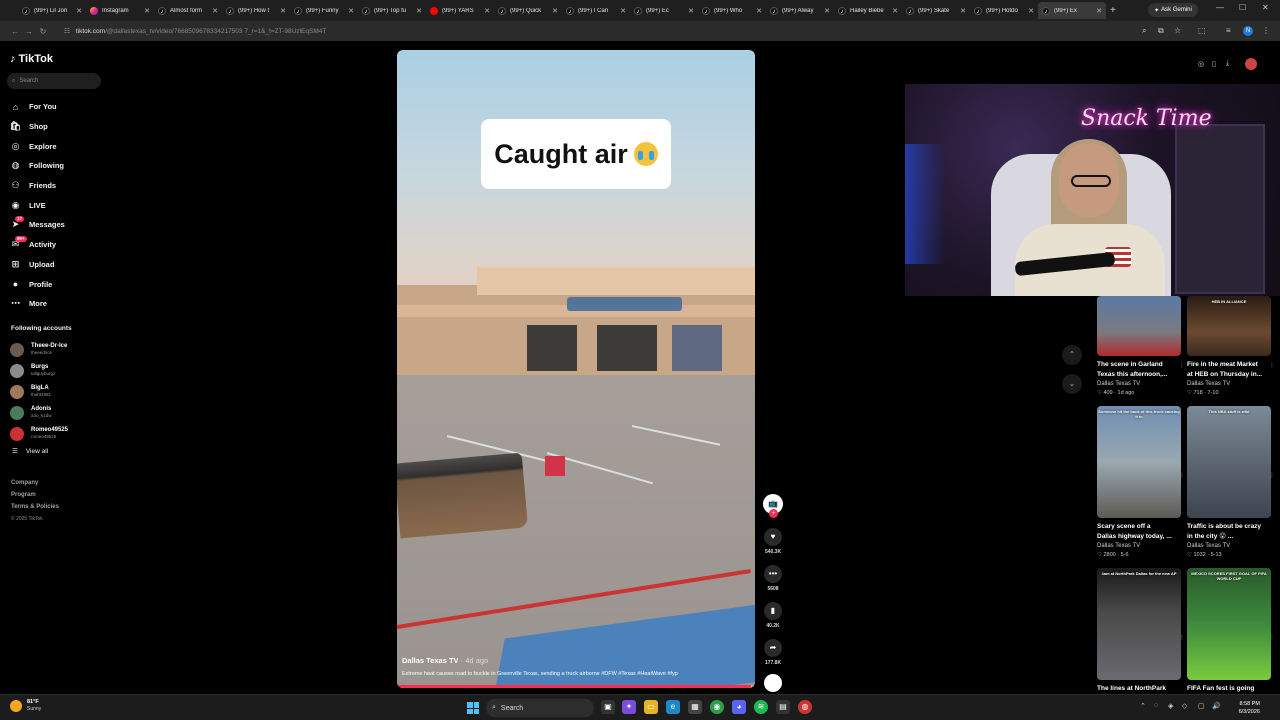 The image size is (1280, 720). I want to click on video-thumbnail: This NBA stuff is wild, so click(1229, 462).